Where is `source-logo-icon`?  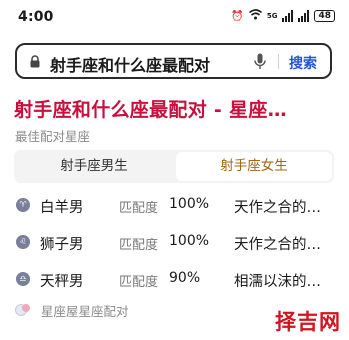
source-logo-icon is located at coordinates (22, 310).